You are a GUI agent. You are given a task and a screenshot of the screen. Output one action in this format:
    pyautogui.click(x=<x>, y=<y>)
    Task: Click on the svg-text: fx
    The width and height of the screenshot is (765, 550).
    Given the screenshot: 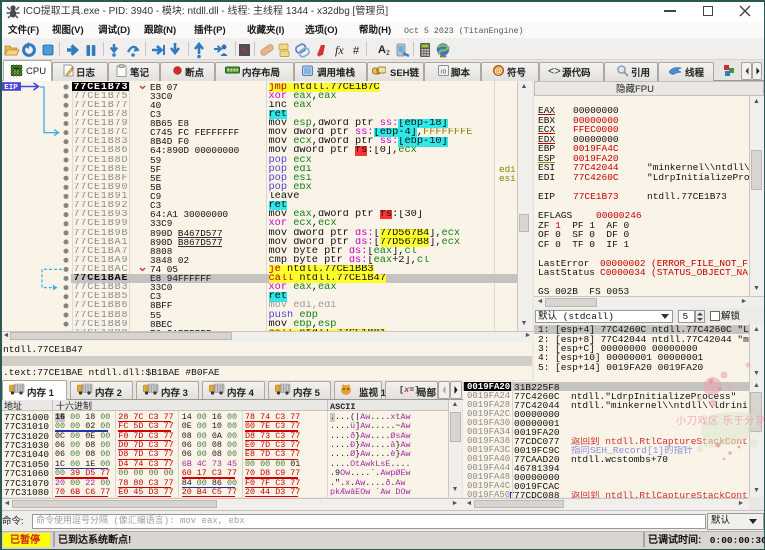 What is the action you would take?
    pyautogui.click(x=339, y=50)
    